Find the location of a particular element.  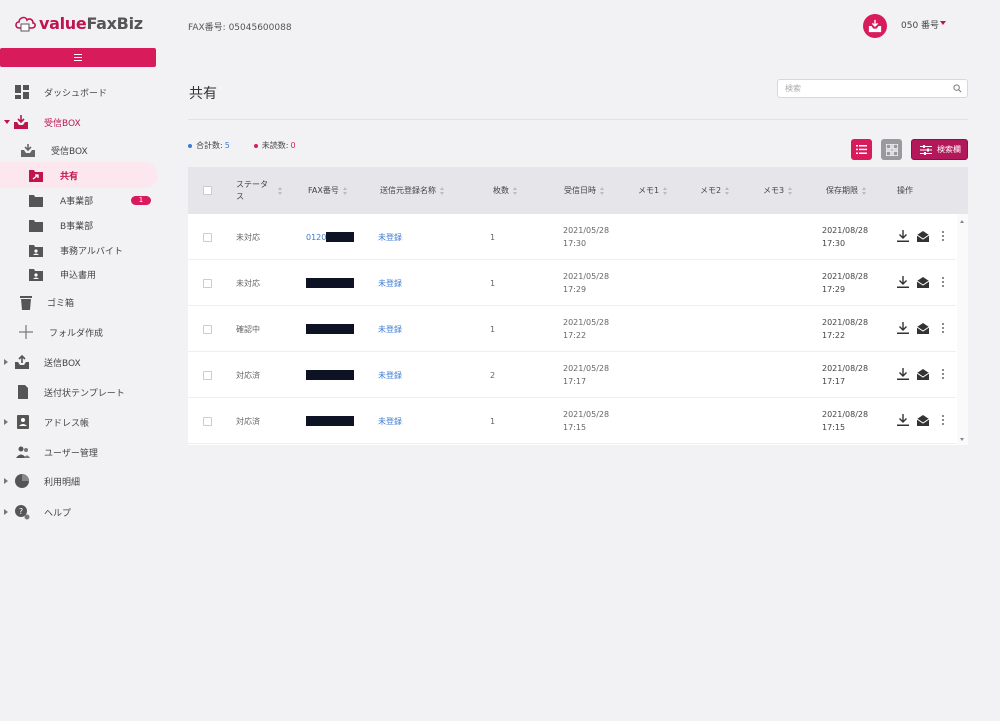

sidebar-item-inbox: 受信BOX is located at coordinates (79, 122).